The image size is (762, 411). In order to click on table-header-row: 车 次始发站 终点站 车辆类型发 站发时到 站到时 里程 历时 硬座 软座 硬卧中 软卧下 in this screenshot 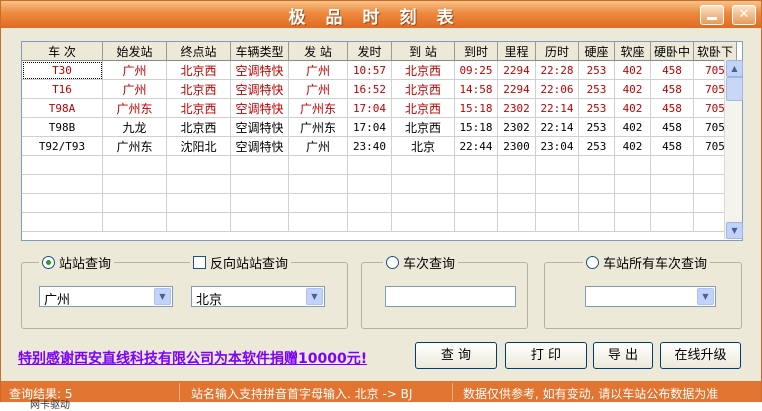, I will do `click(379, 51)`.